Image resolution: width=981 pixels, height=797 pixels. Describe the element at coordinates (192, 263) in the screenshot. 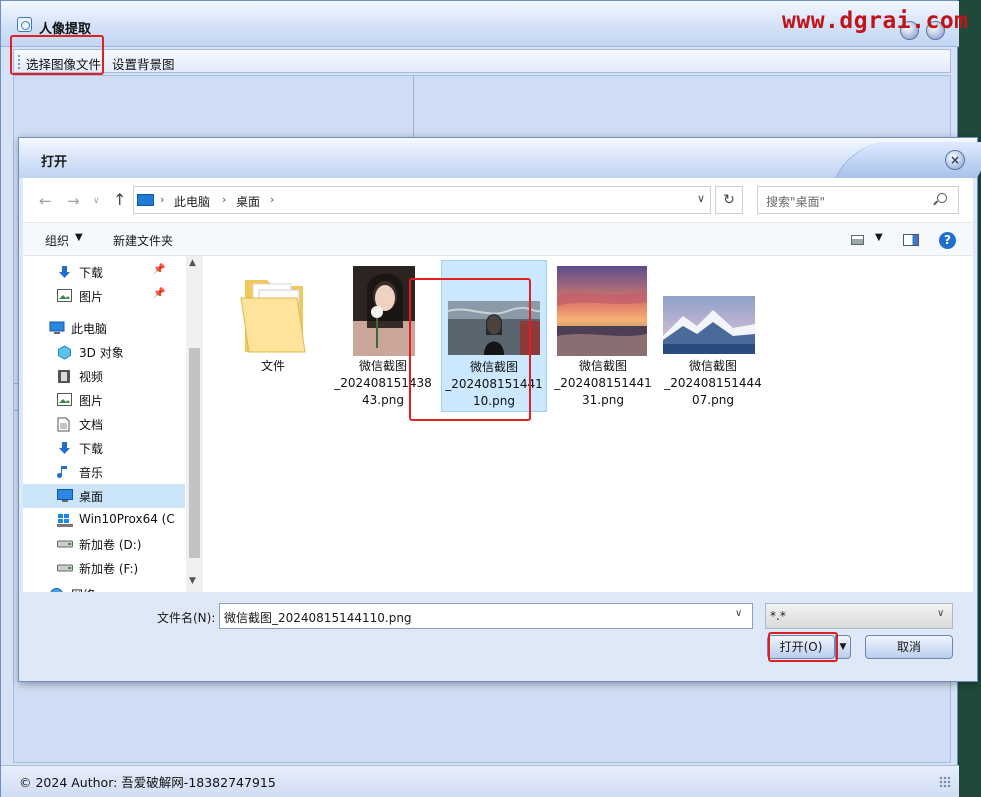

I see `scroll-up-icon: ▲` at that location.